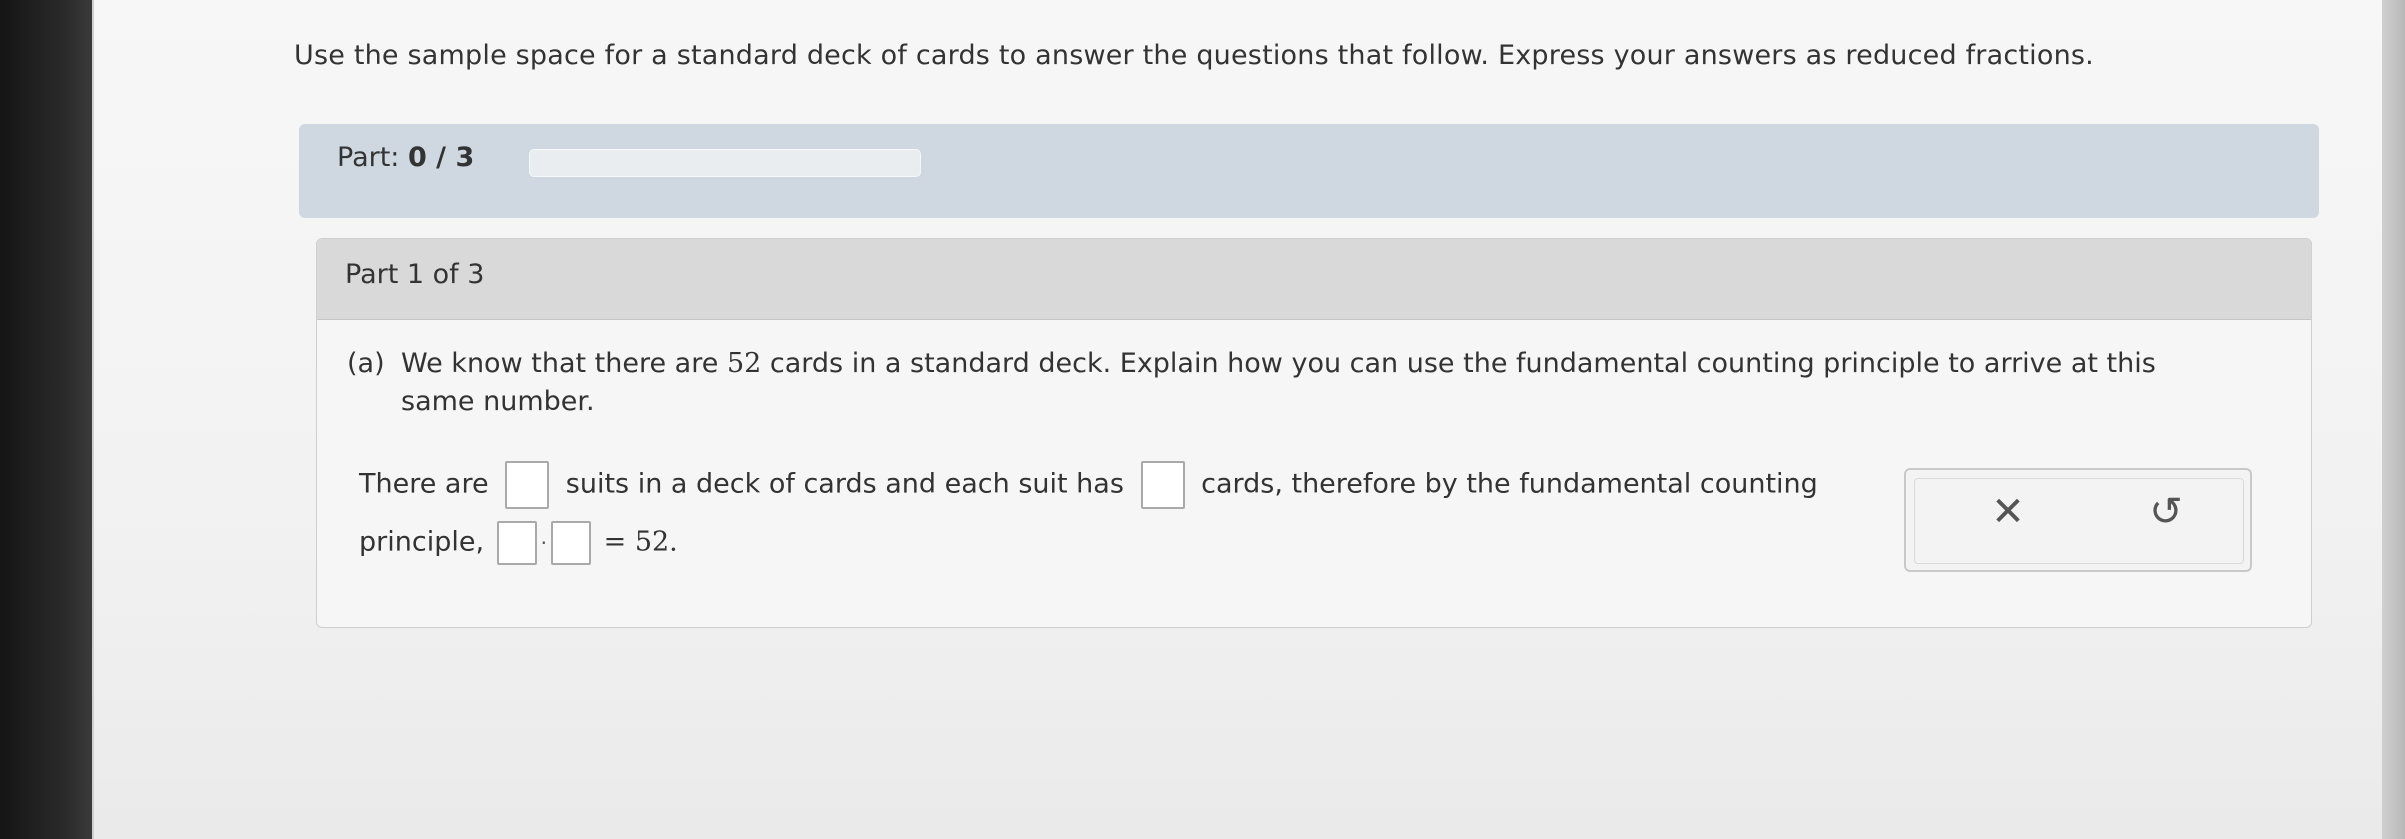 The image size is (2405, 839). What do you see at coordinates (422, 542) in the screenshot?
I see `answer-text-4: principle,` at bounding box center [422, 542].